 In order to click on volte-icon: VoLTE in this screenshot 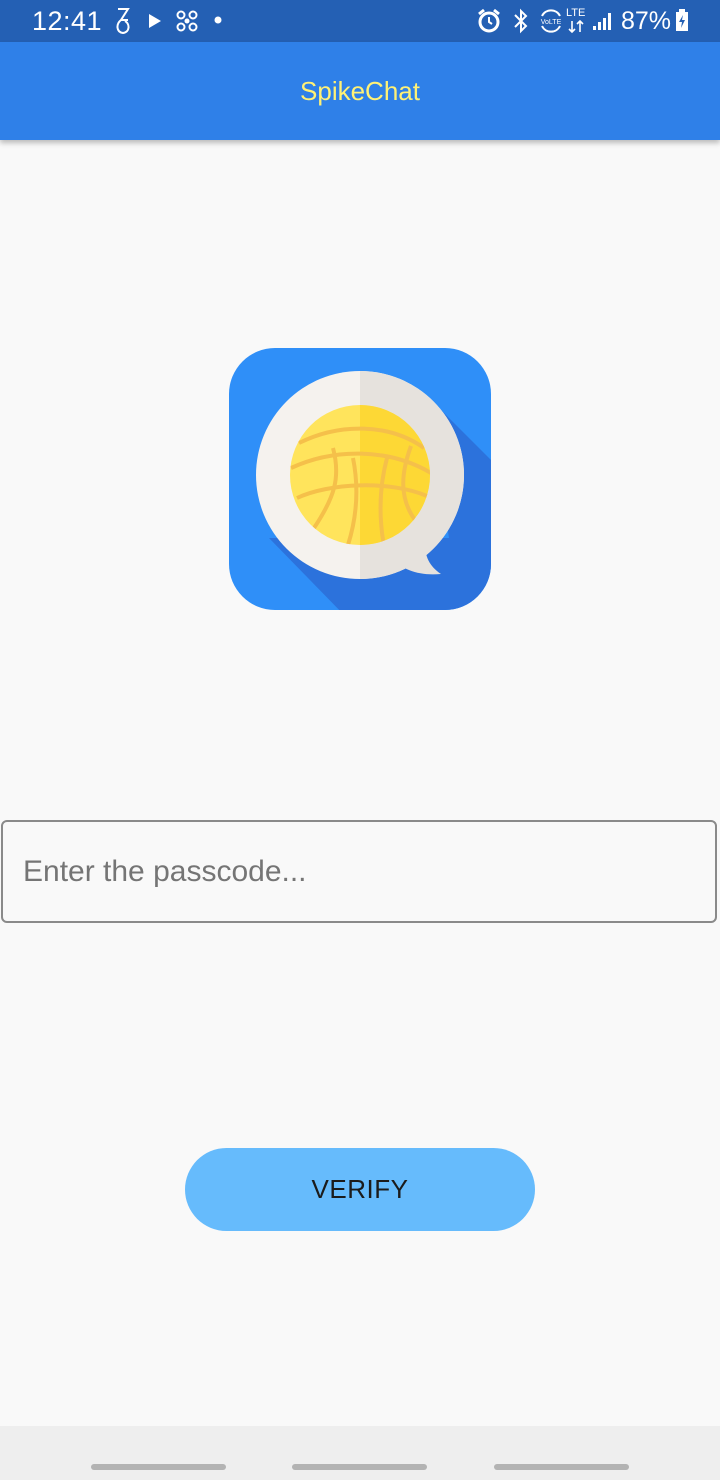, I will do `click(551, 21)`.